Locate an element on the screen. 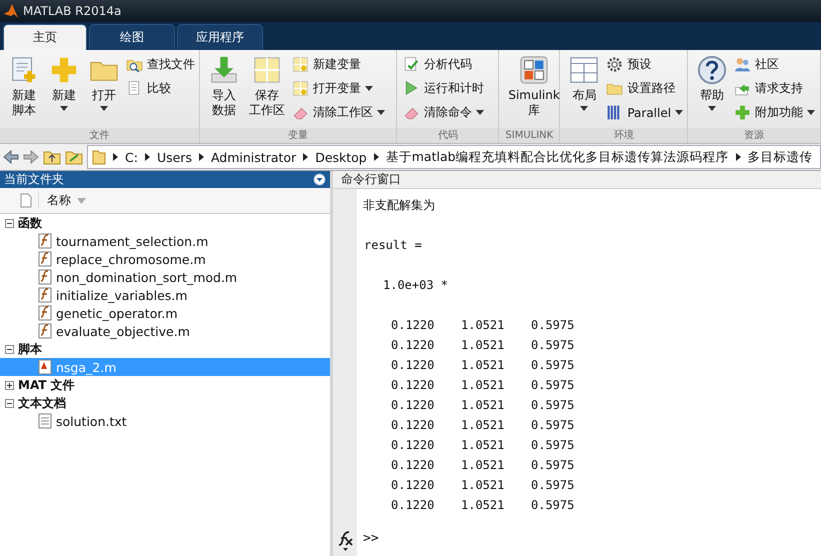 The image size is (821, 556). folder-icon is located at coordinates (99, 157).